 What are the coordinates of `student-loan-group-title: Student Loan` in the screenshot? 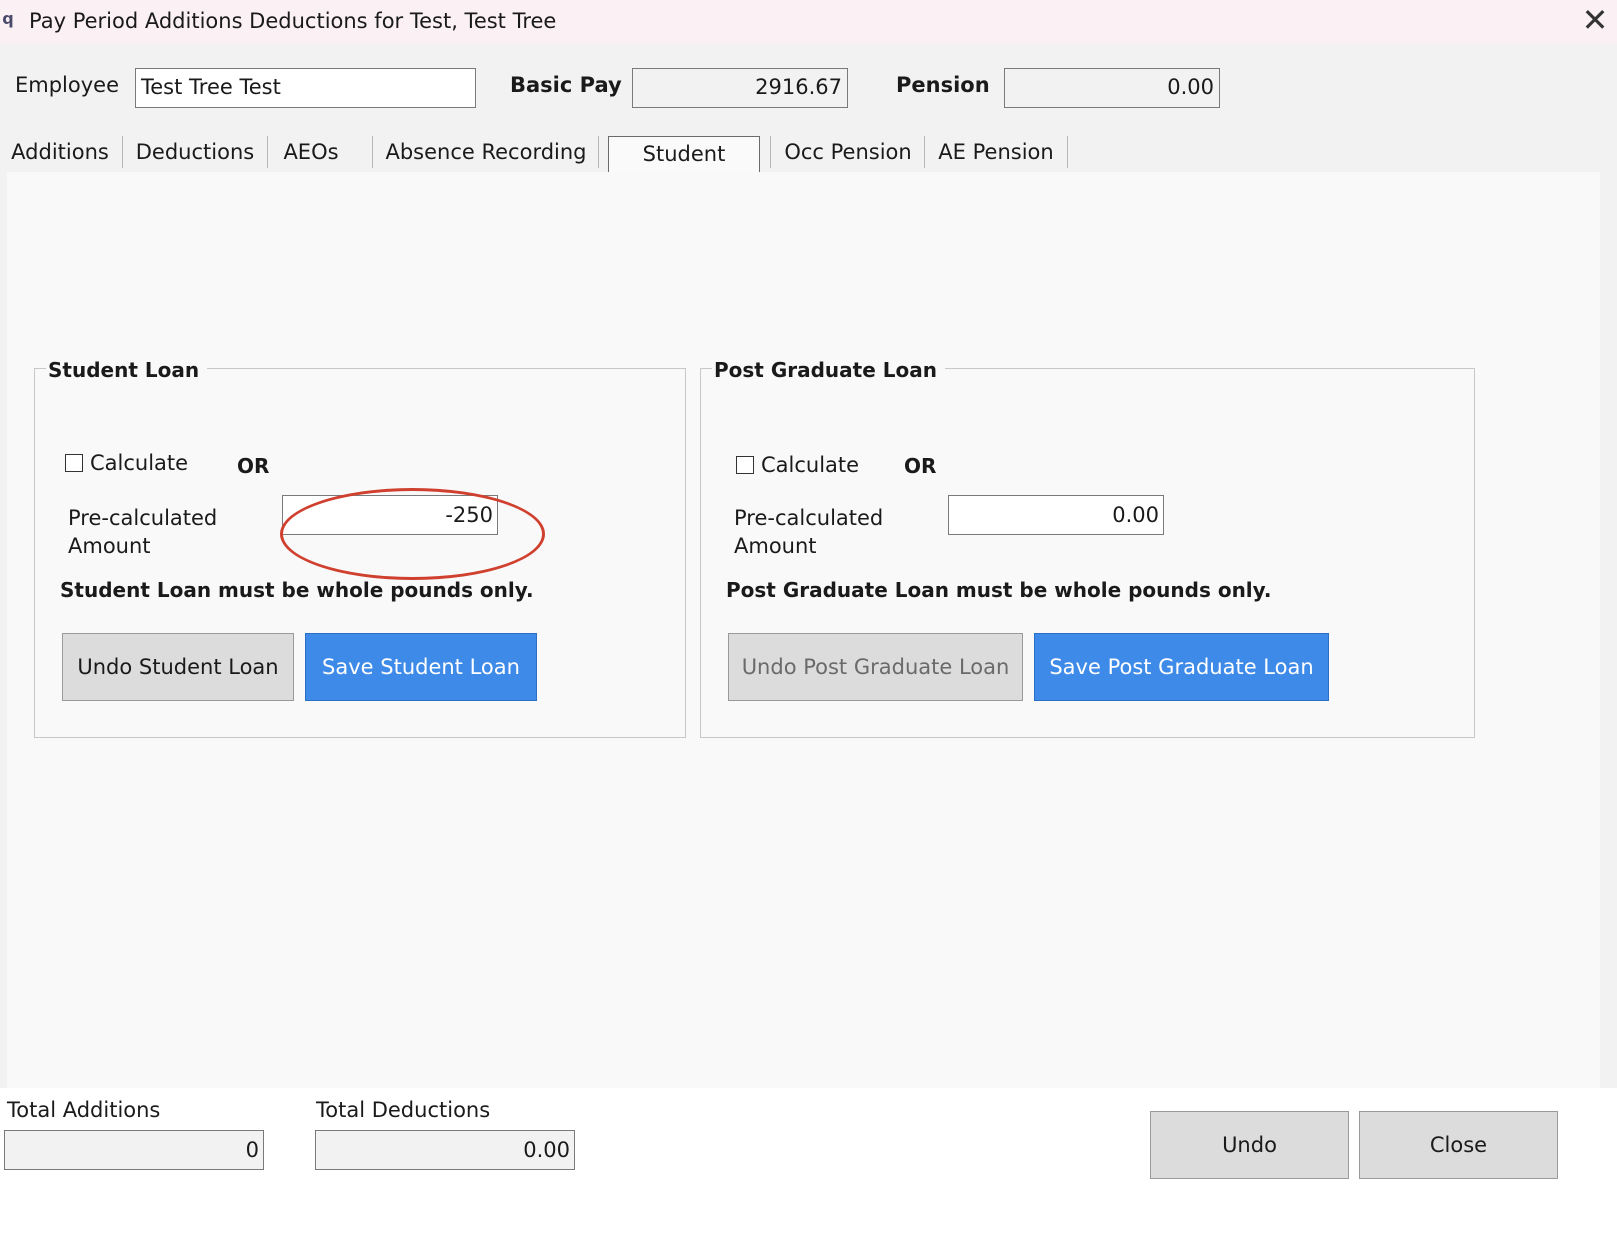 It's located at (127, 370).